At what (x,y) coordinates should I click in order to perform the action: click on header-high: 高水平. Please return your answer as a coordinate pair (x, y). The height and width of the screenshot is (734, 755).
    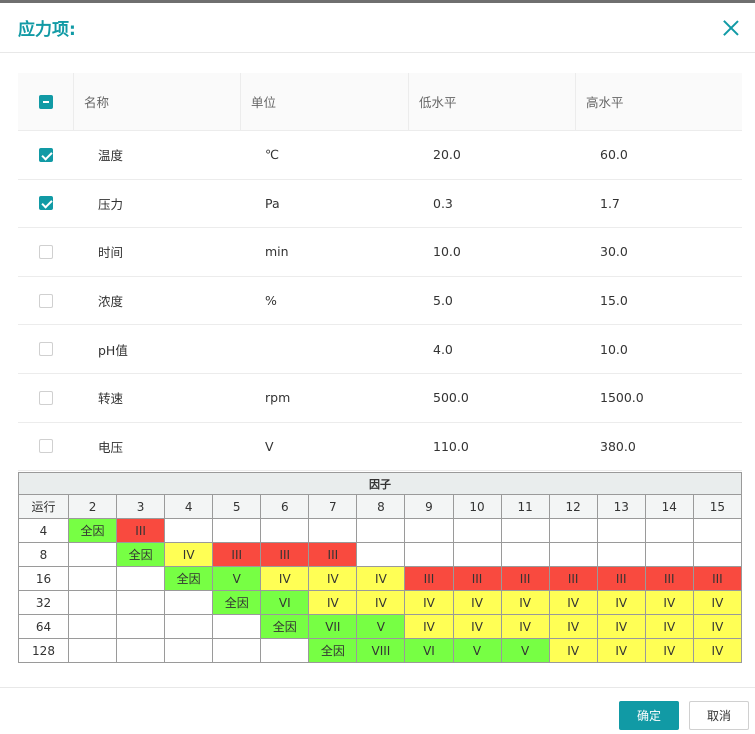
    Looking at the image, I should click on (658, 101).